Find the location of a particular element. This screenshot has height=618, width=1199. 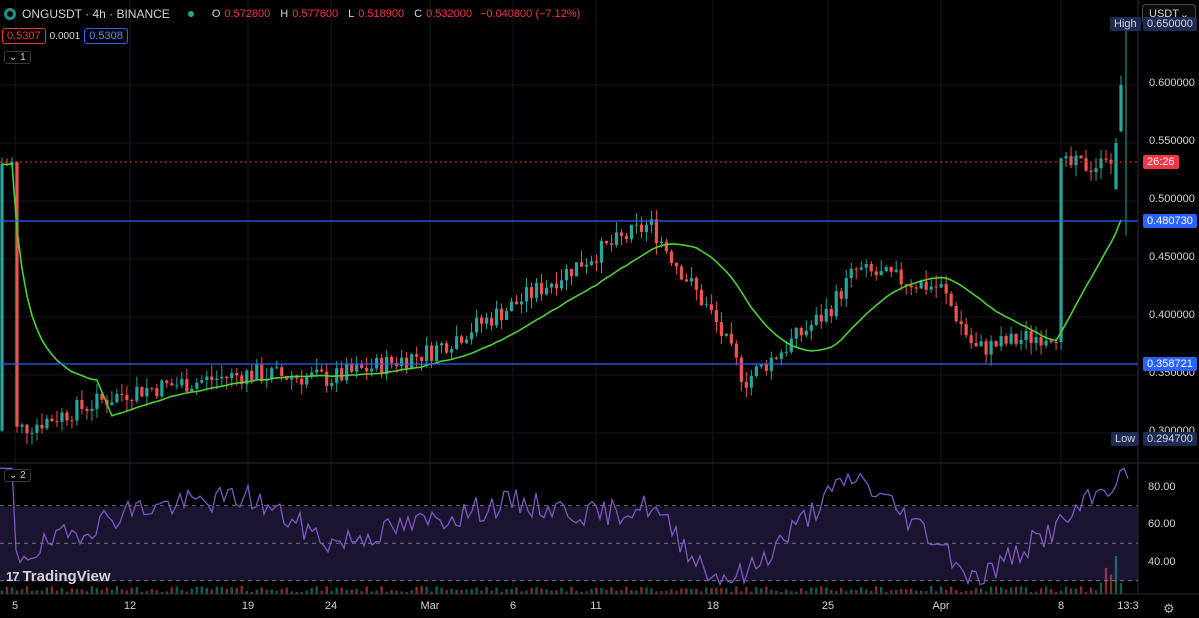

rsi-pane-label: 2 is located at coordinates (23, 475).